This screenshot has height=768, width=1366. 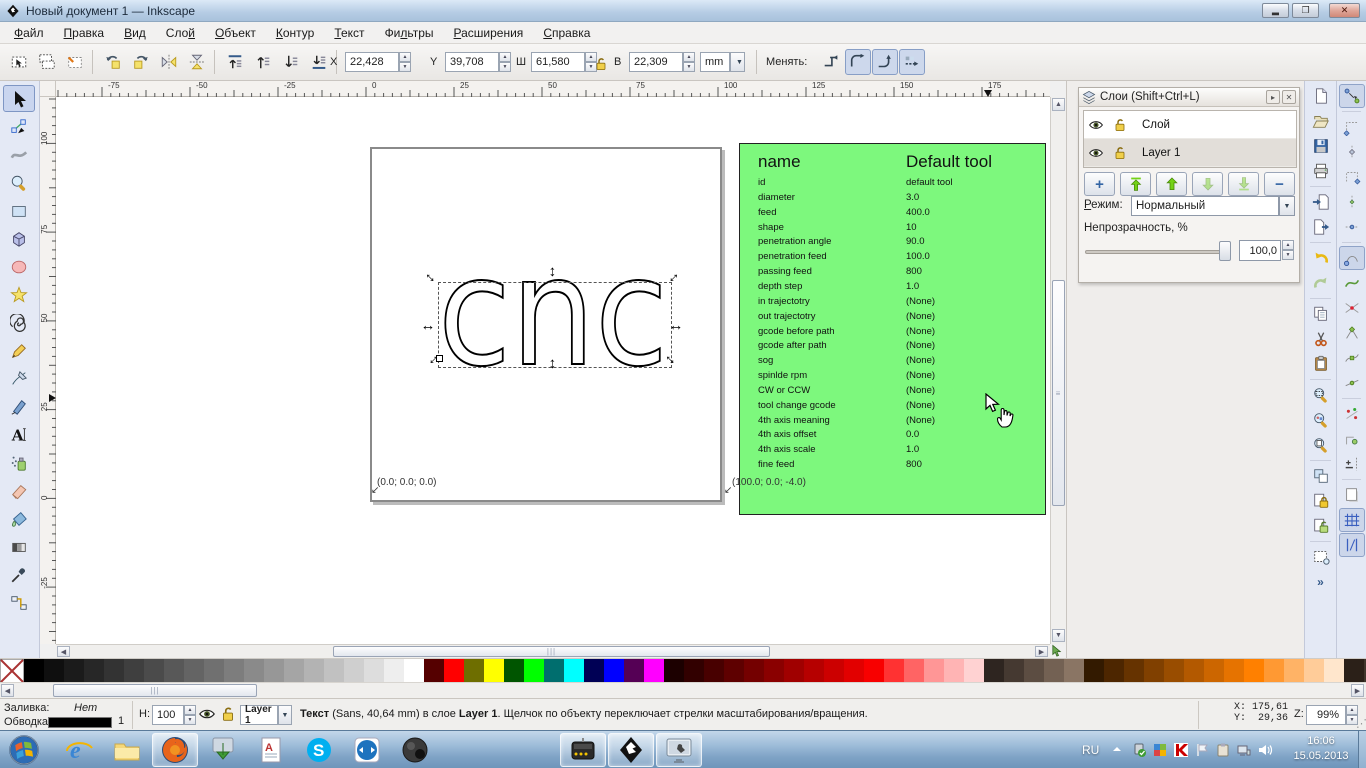 What do you see at coordinates (1243, 184) in the screenshot?
I see `lower-layer-to-bottom-button` at bounding box center [1243, 184].